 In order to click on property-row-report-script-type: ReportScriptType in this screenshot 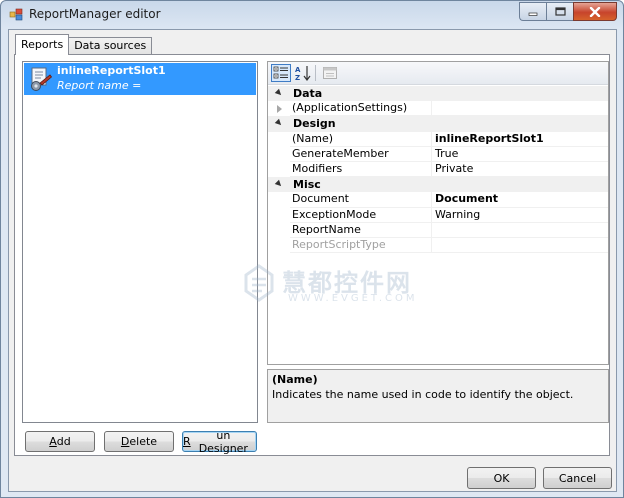, I will do `click(438, 245)`.